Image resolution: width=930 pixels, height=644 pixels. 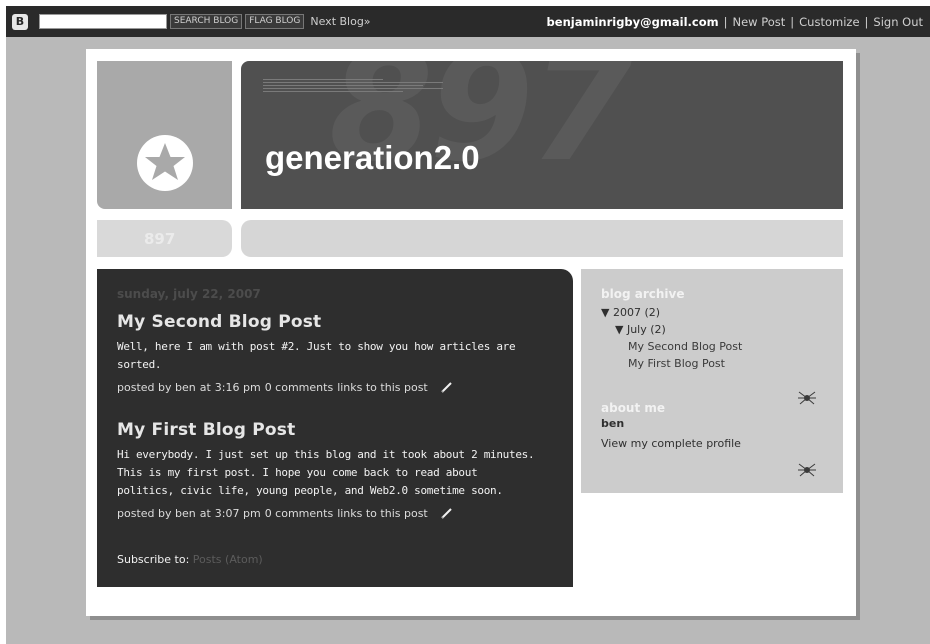 I want to click on archive-month-toggle: ▼ July (2), so click(x=719, y=329).